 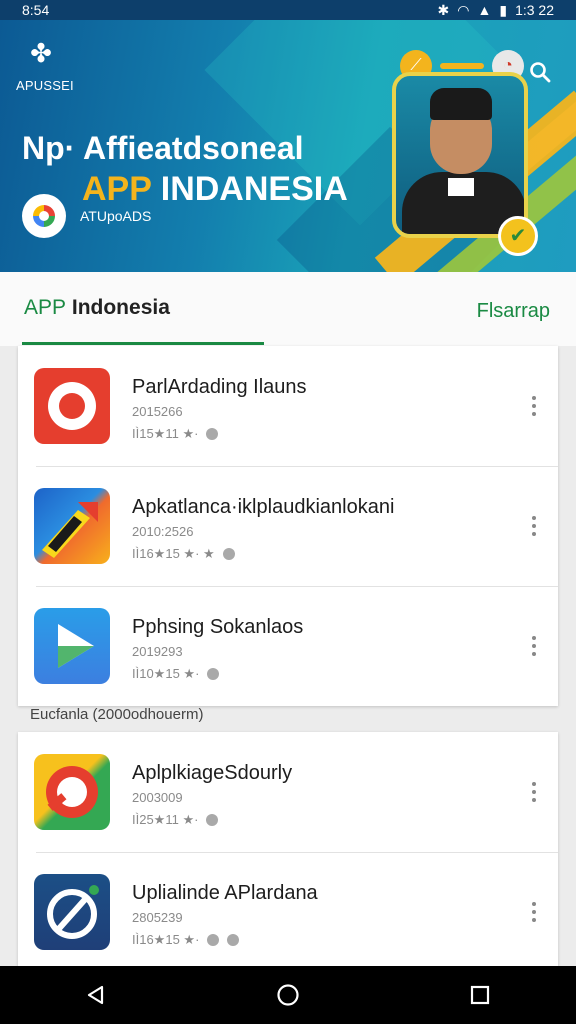 I want to click on hero-subtitle-app: APP, so click(x=117, y=189).